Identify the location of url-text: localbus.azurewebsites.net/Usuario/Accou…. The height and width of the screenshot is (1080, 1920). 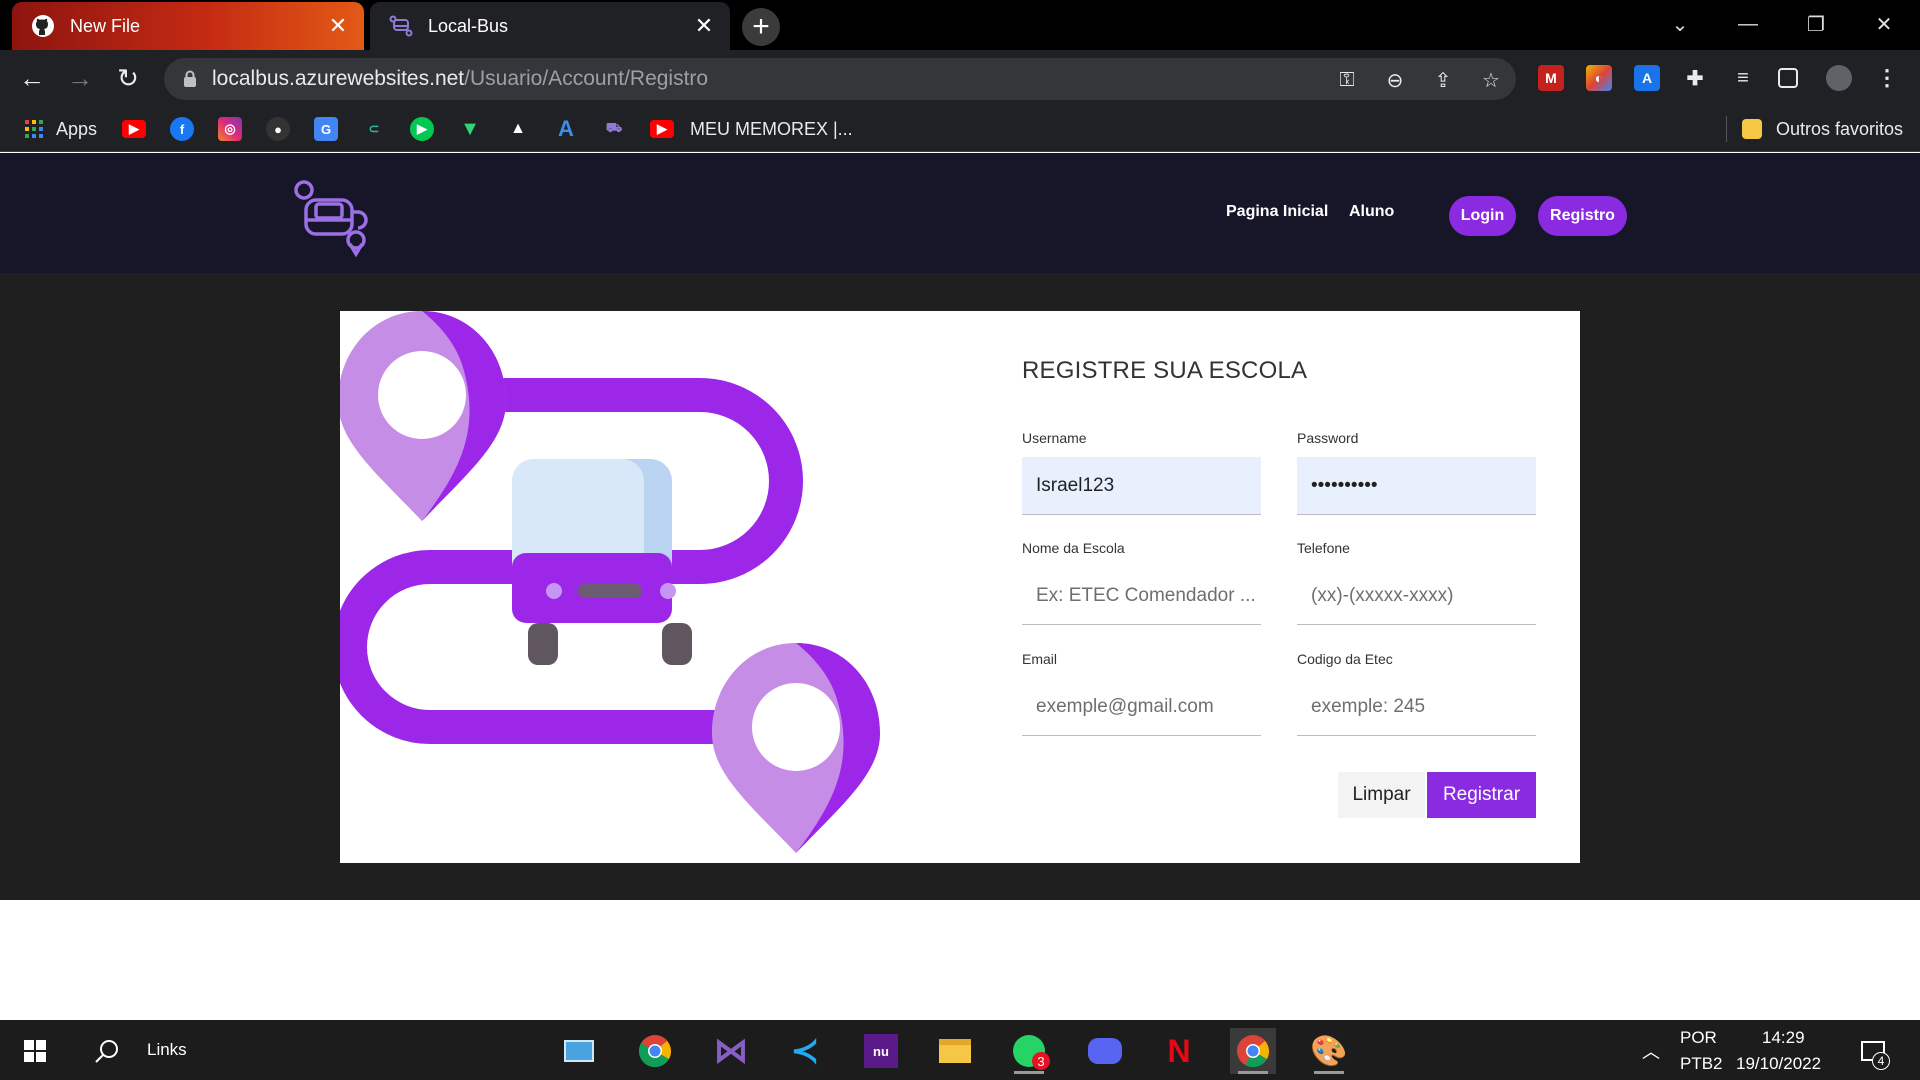
(460, 78).